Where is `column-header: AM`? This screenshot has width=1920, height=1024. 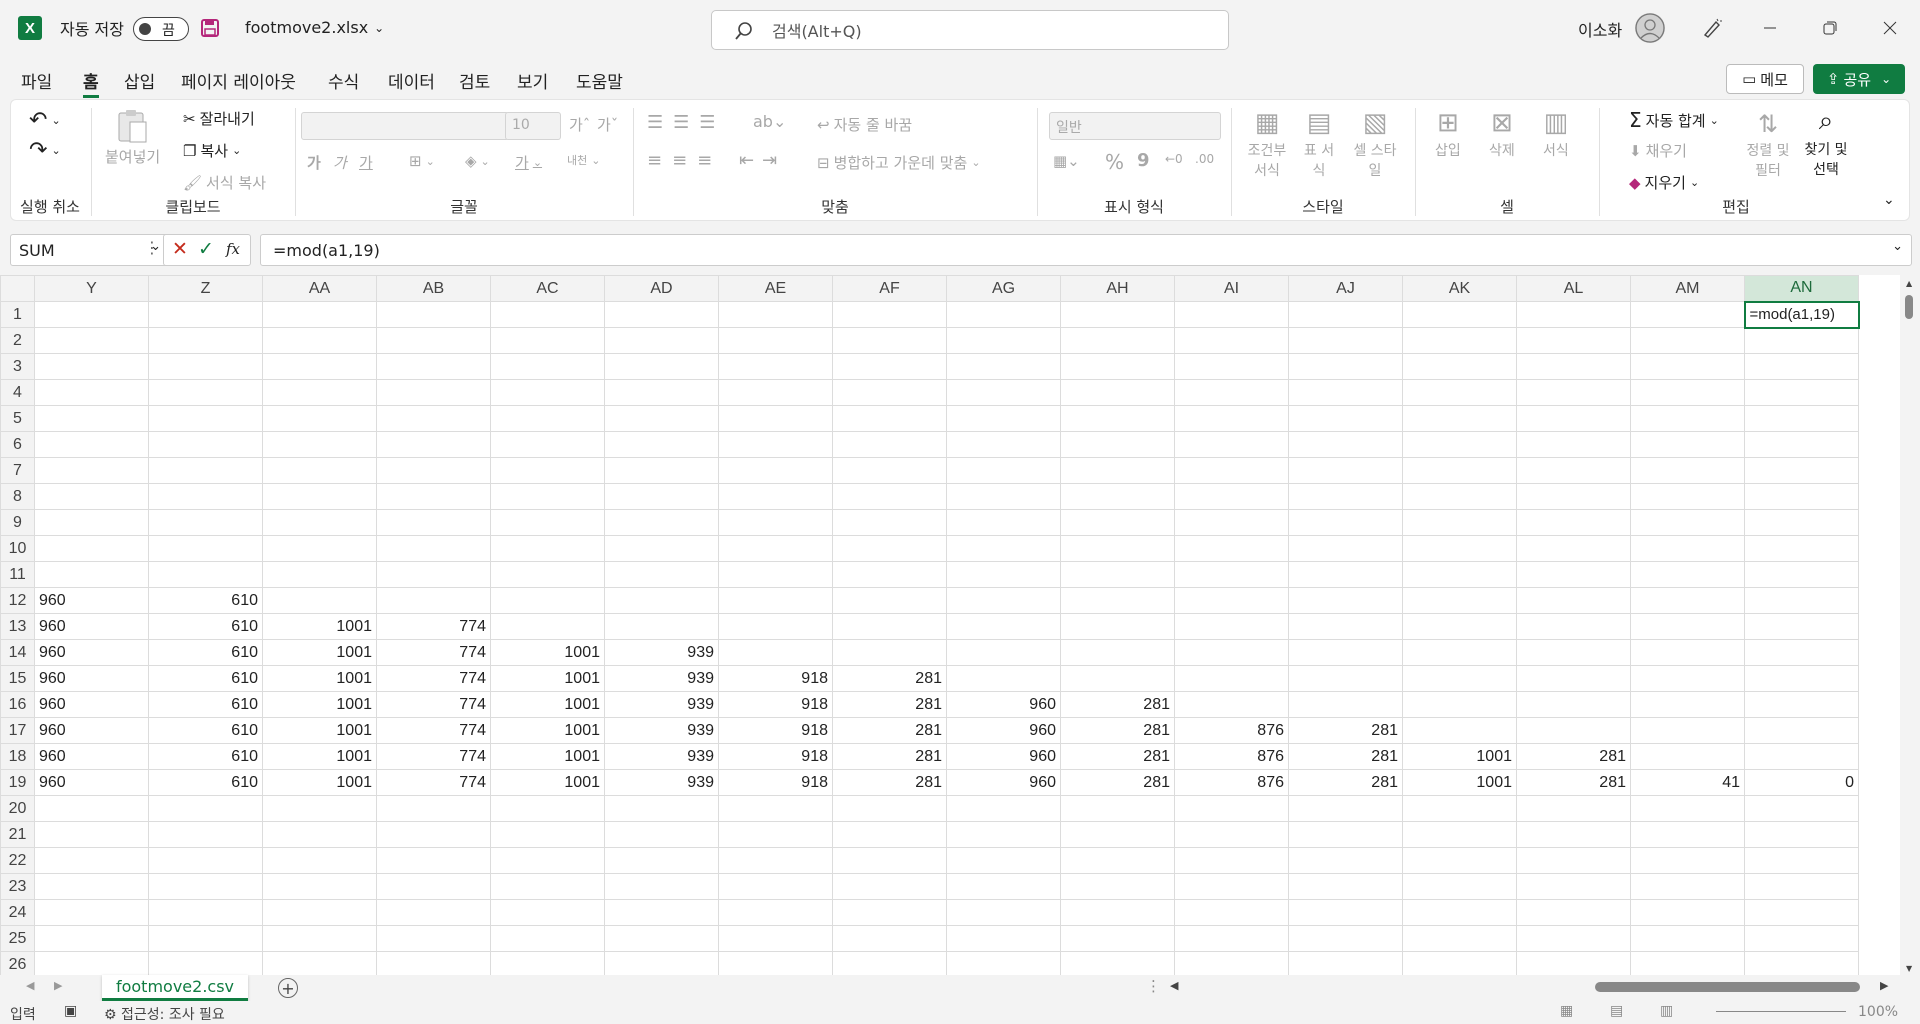 column-header: AM is located at coordinates (1687, 288).